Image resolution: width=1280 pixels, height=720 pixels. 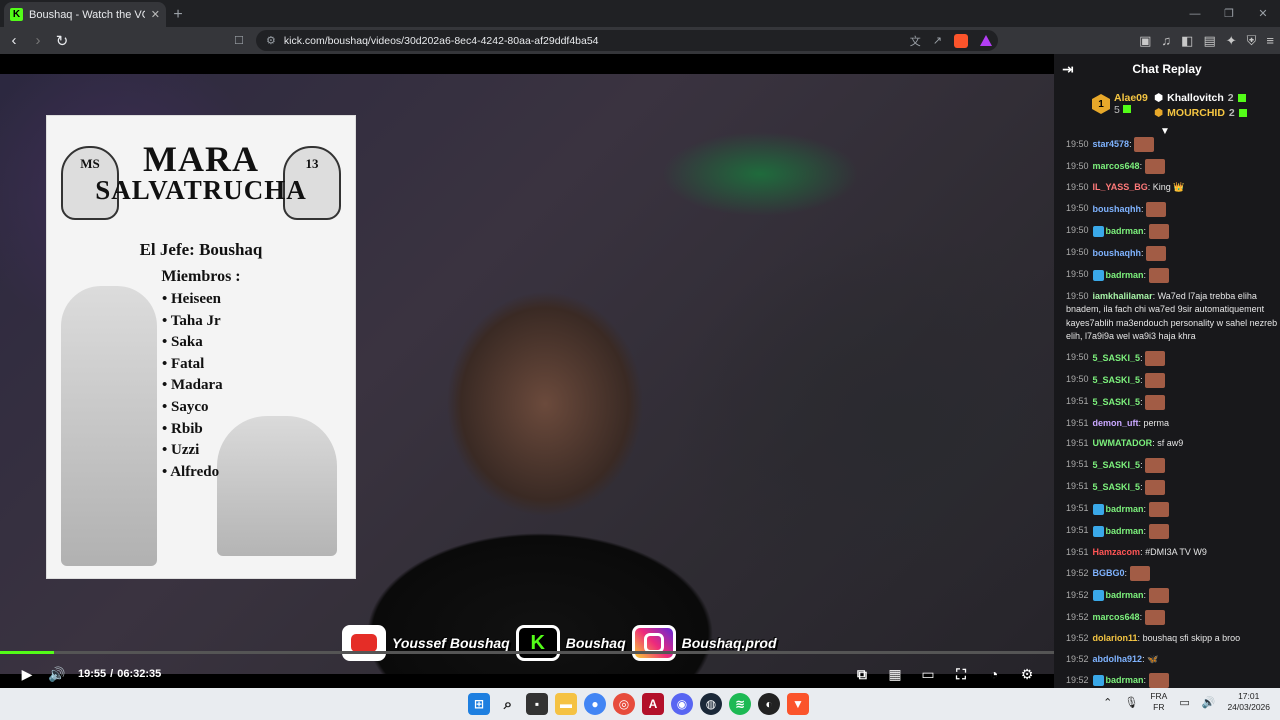 I want to click on network-icon: ▭, so click(x=1184, y=702).